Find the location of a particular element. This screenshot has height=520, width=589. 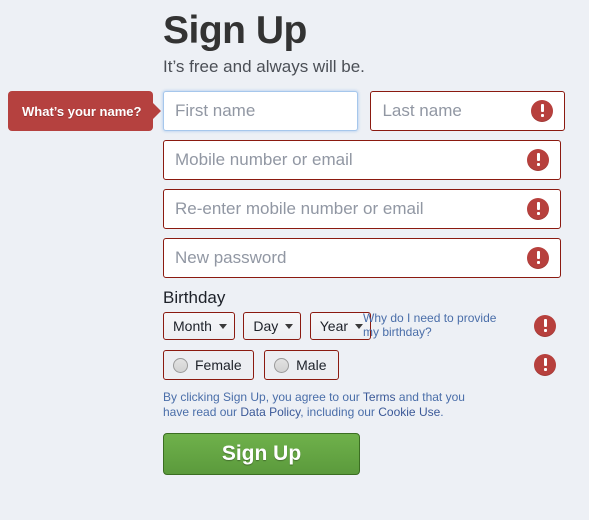

last-name-input: Last name is located at coordinates (468, 111).